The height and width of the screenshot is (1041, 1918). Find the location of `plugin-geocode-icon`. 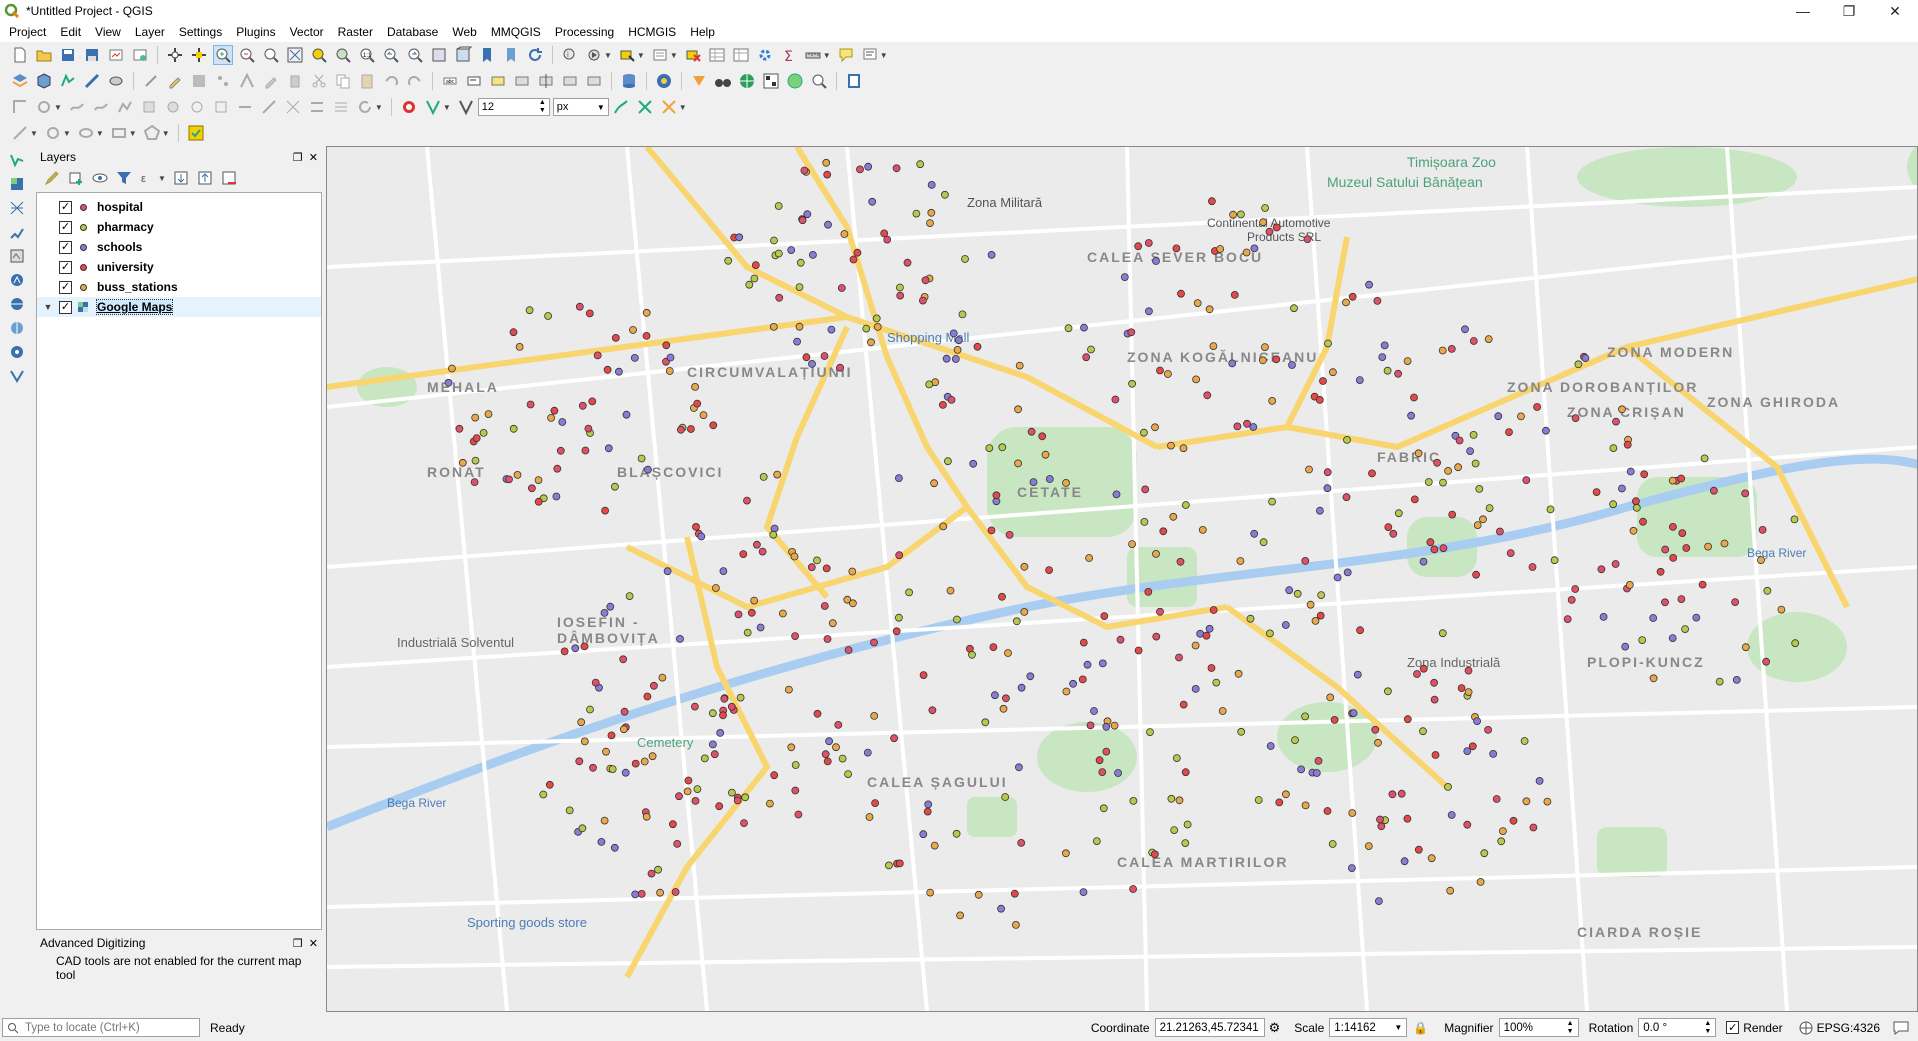

plugin-geocode-icon is located at coordinates (699, 81).